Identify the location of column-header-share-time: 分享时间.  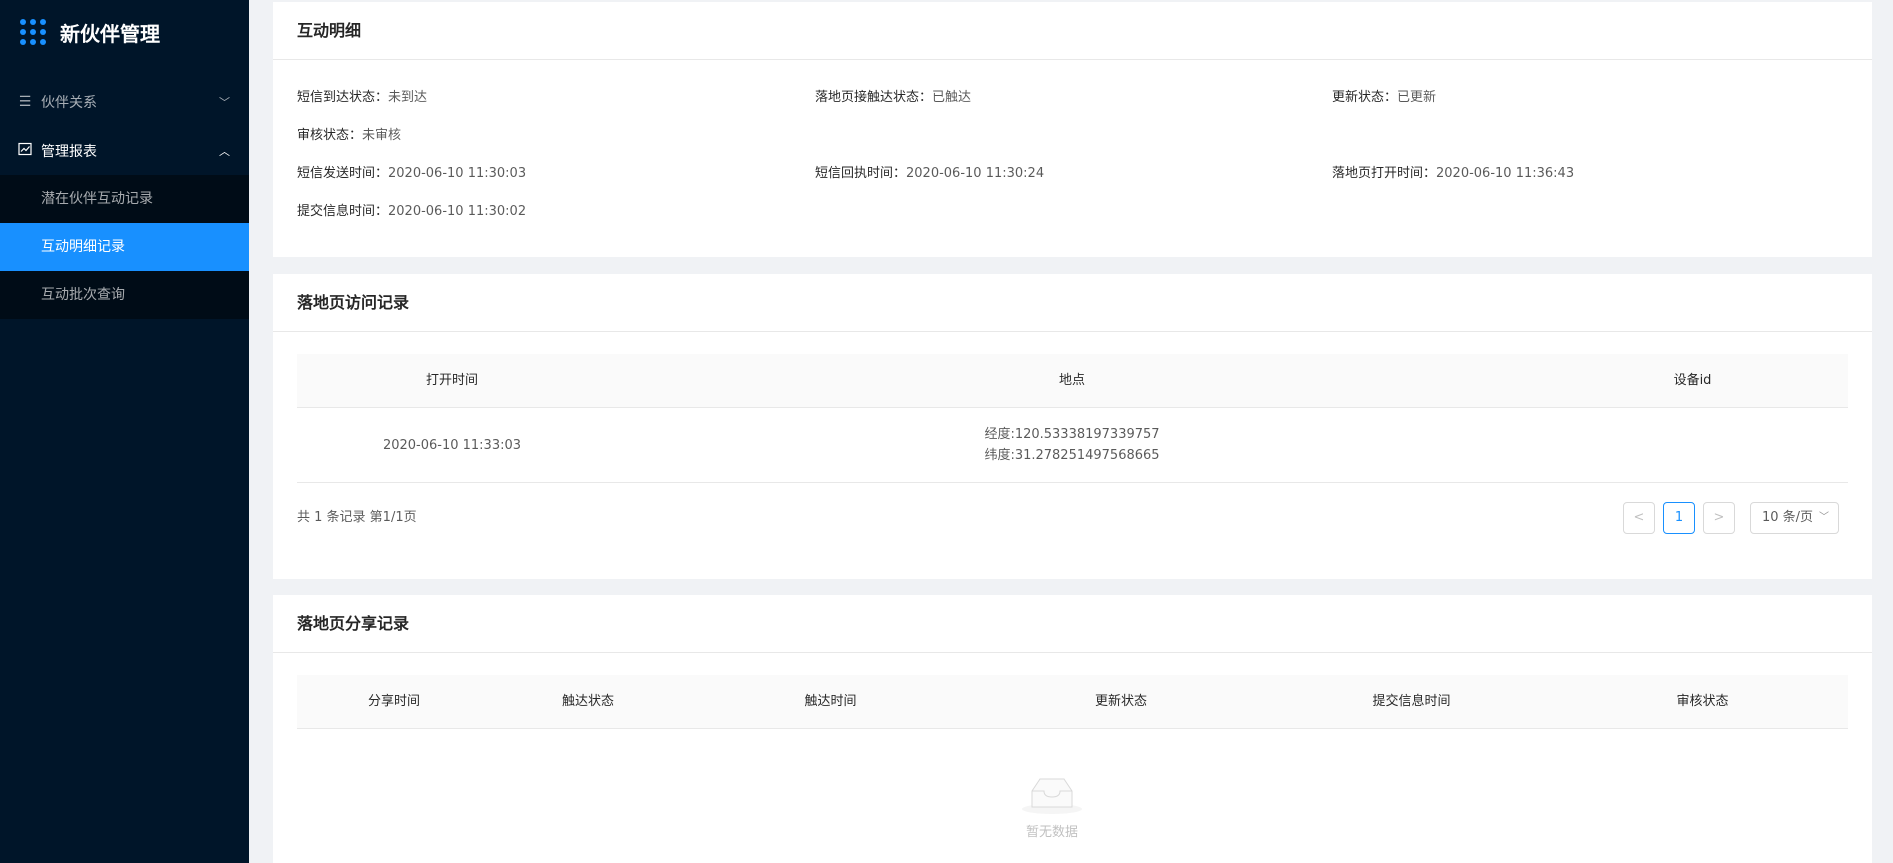
(394, 702).